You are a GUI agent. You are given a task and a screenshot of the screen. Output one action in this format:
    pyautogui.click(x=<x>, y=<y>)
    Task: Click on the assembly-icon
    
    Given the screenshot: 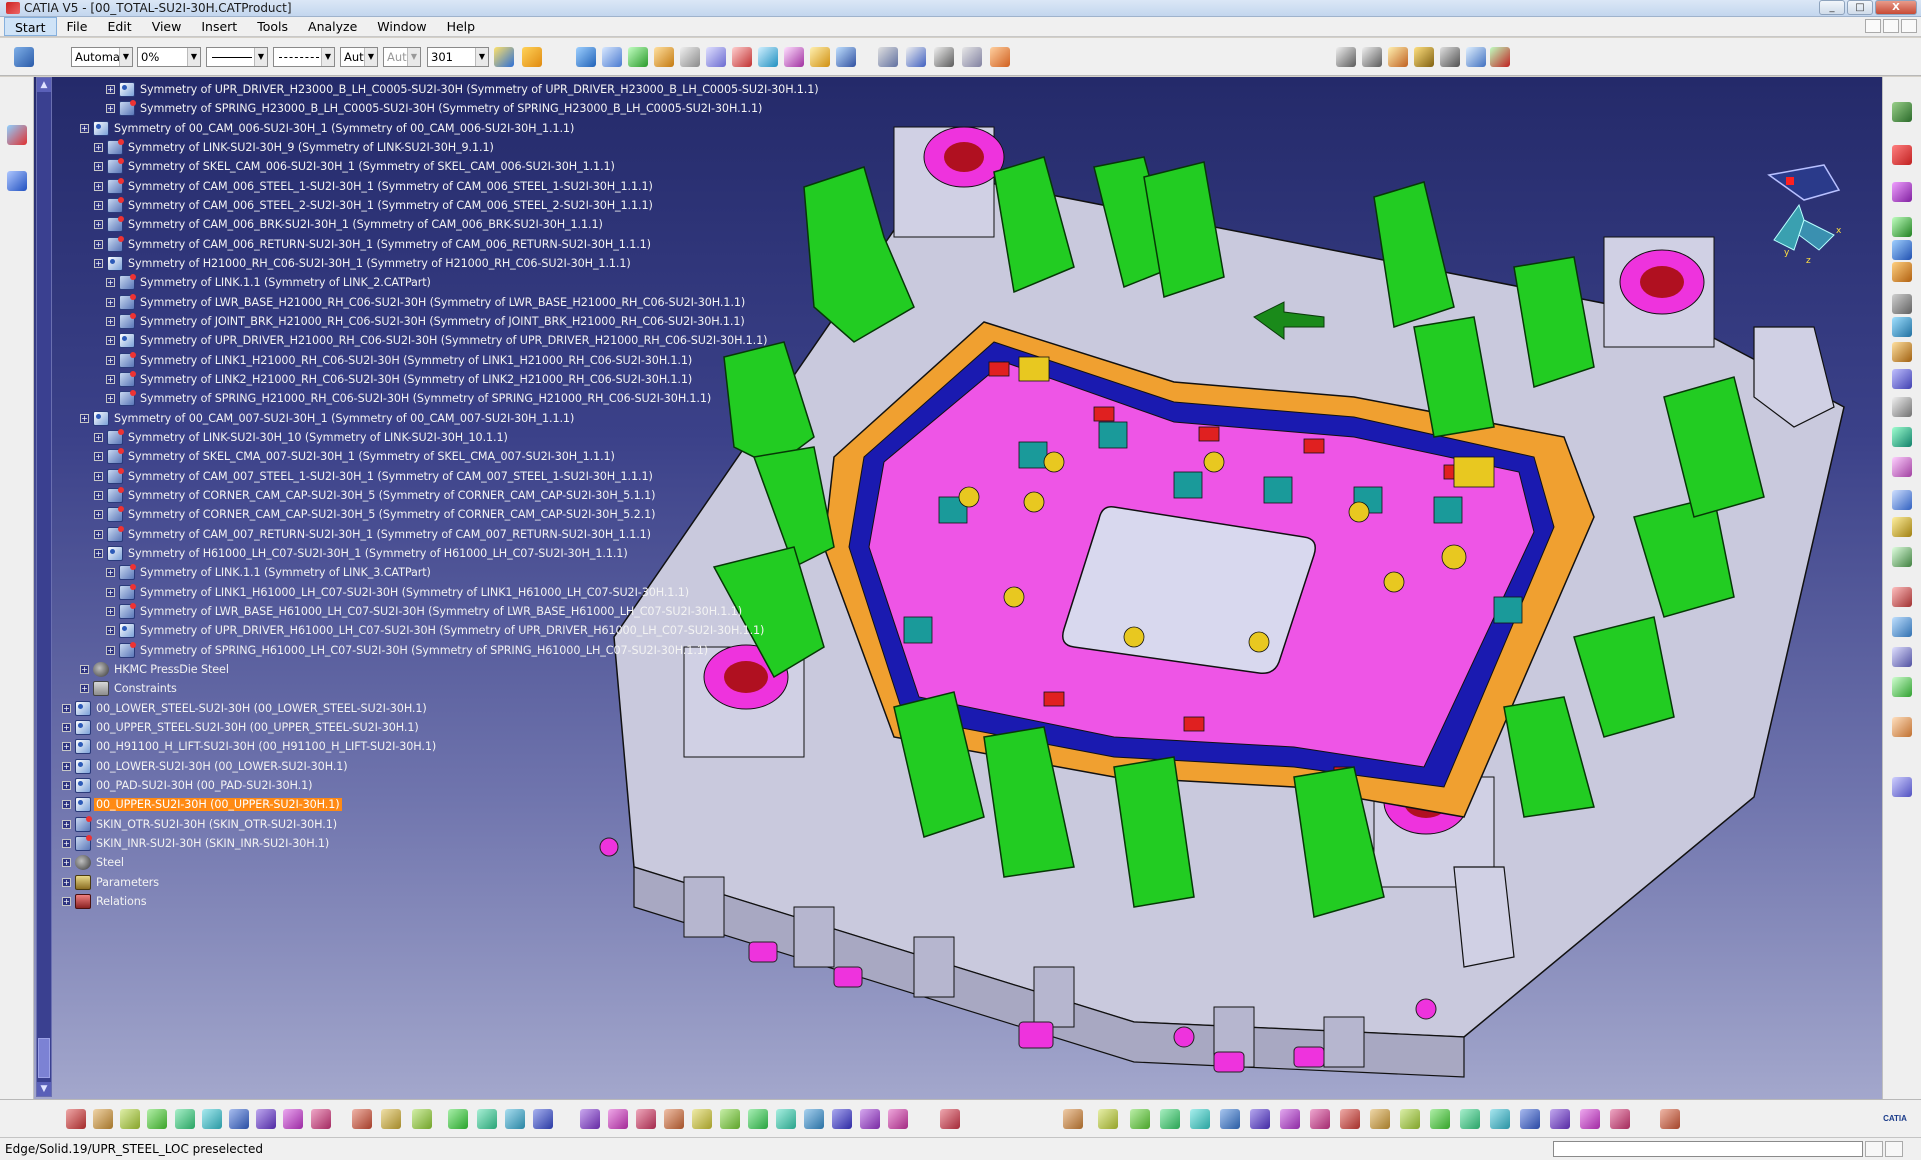 What is the action you would take?
    pyautogui.click(x=1170, y=1119)
    